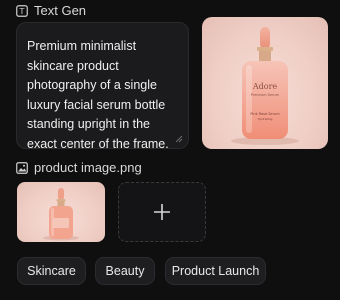 The height and width of the screenshot is (300, 340). I want to click on image-input-title: product image.png, so click(88, 167).